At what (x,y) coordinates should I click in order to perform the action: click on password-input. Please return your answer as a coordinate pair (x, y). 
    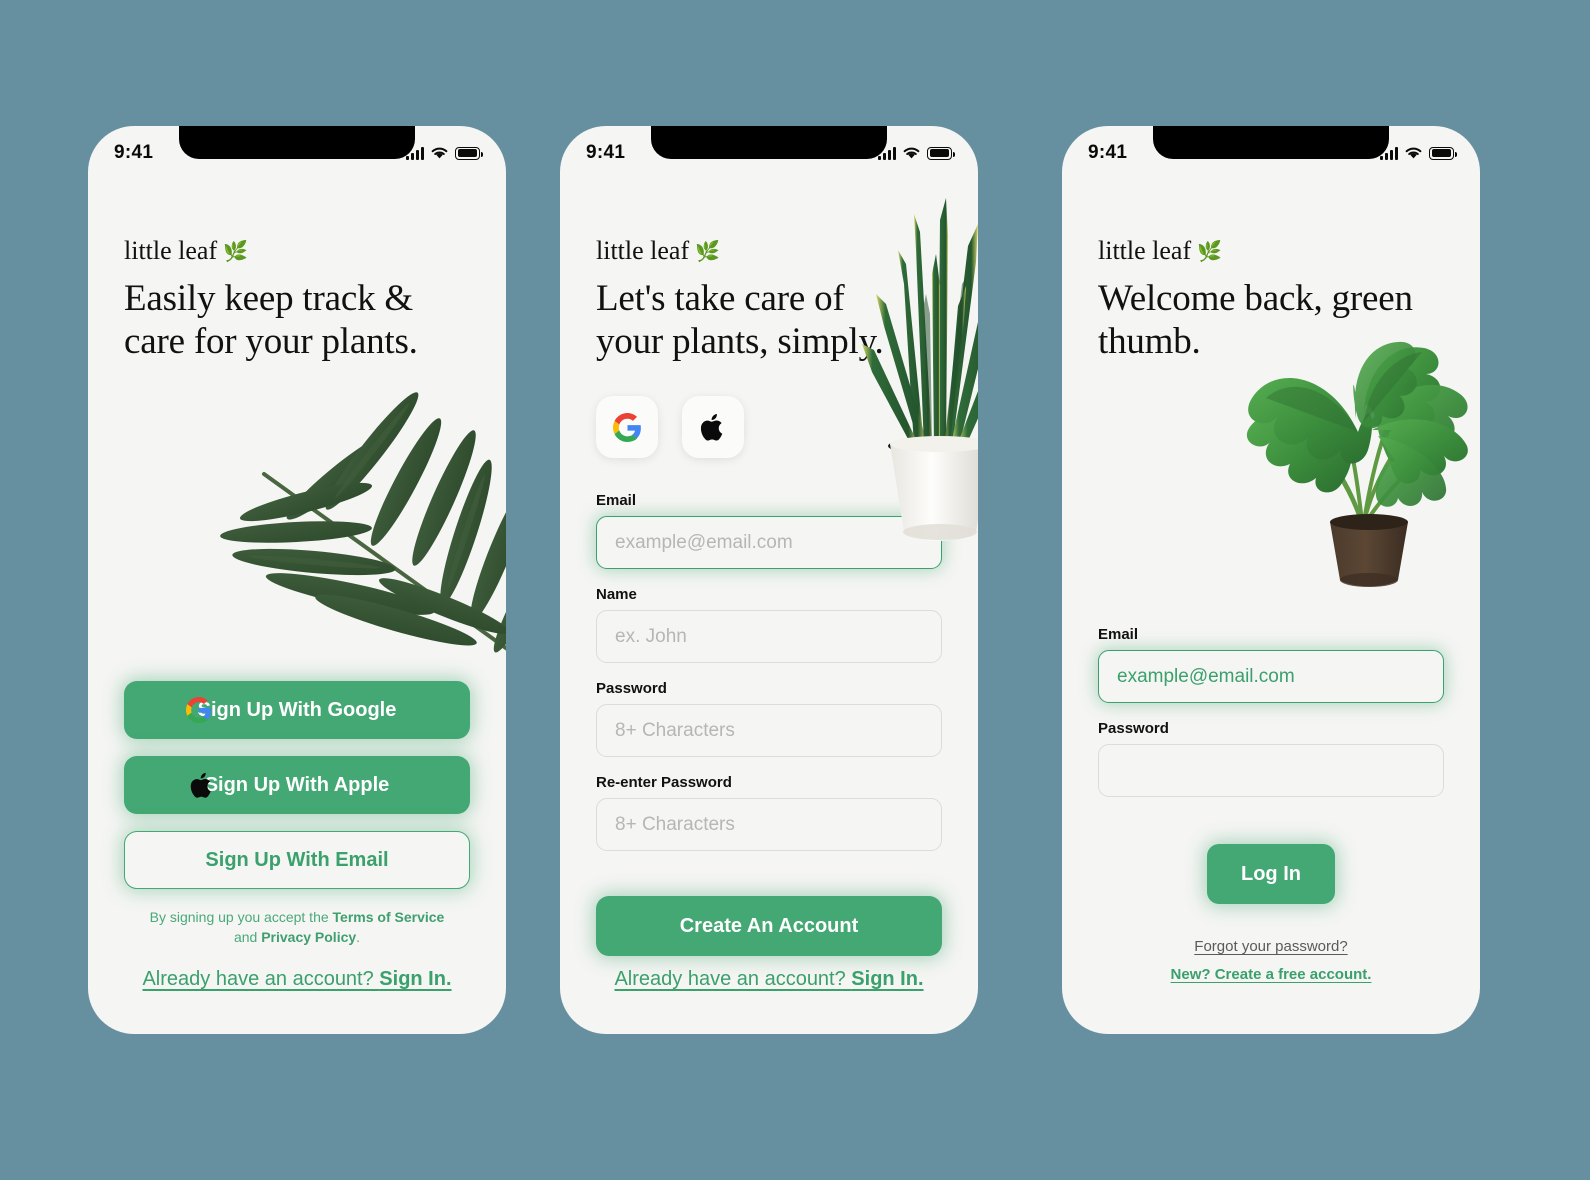
    Looking at the image, I should click on (1271, 770).